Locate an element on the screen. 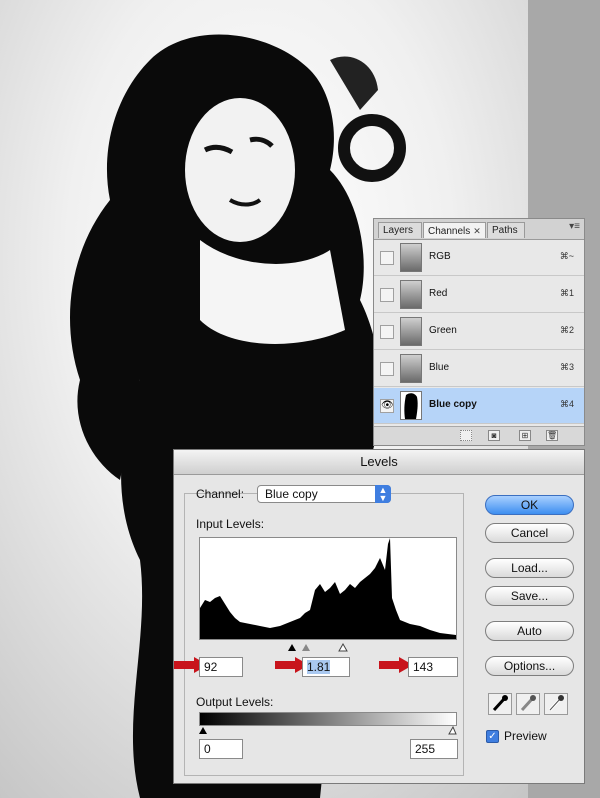  chevron-updown-icon: ▲ ▼ is located at coordinates (383, 494).